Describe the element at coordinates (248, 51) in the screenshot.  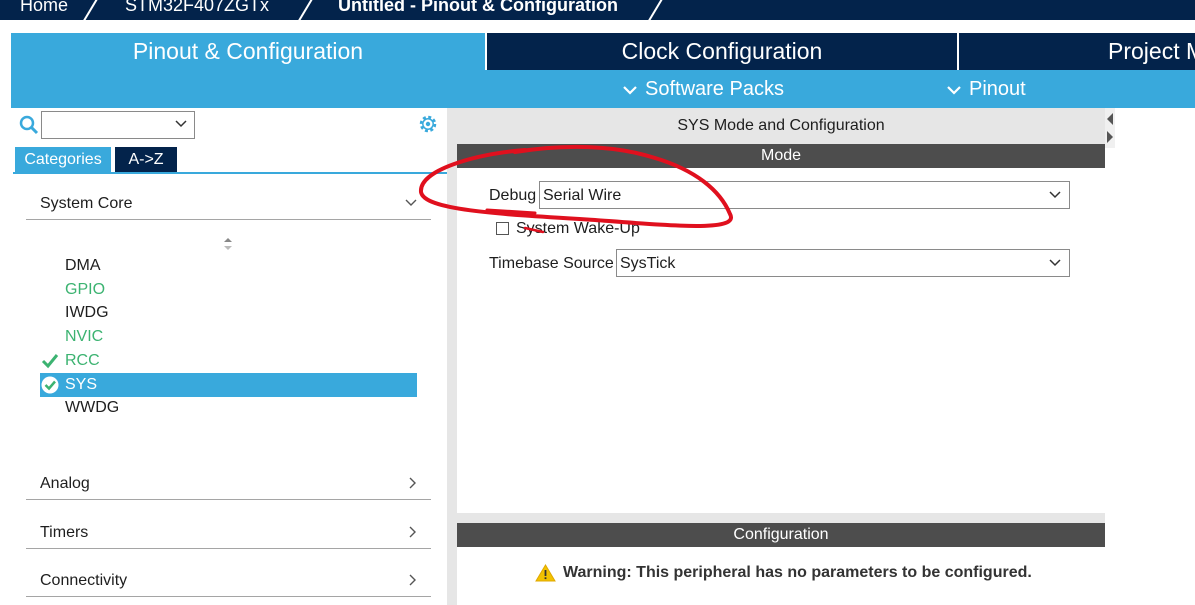
I see `tab-pinout-configuration: Pinout & Configuration` at that location.